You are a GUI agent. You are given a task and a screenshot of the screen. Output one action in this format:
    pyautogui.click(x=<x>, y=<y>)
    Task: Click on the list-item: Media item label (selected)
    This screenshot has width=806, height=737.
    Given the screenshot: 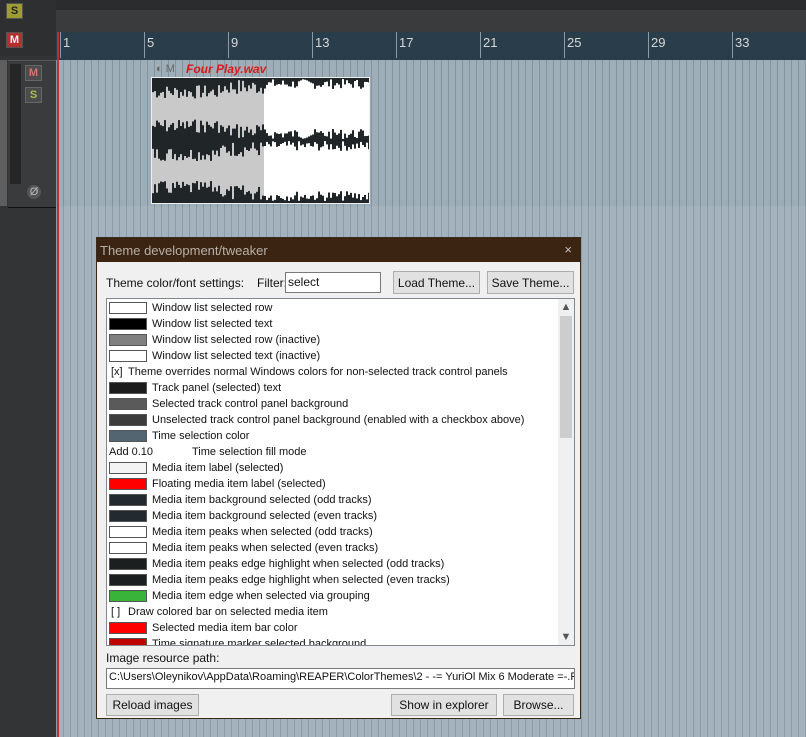 What is the action you would take?
    pyautogui.click(x=334, y=469)
    